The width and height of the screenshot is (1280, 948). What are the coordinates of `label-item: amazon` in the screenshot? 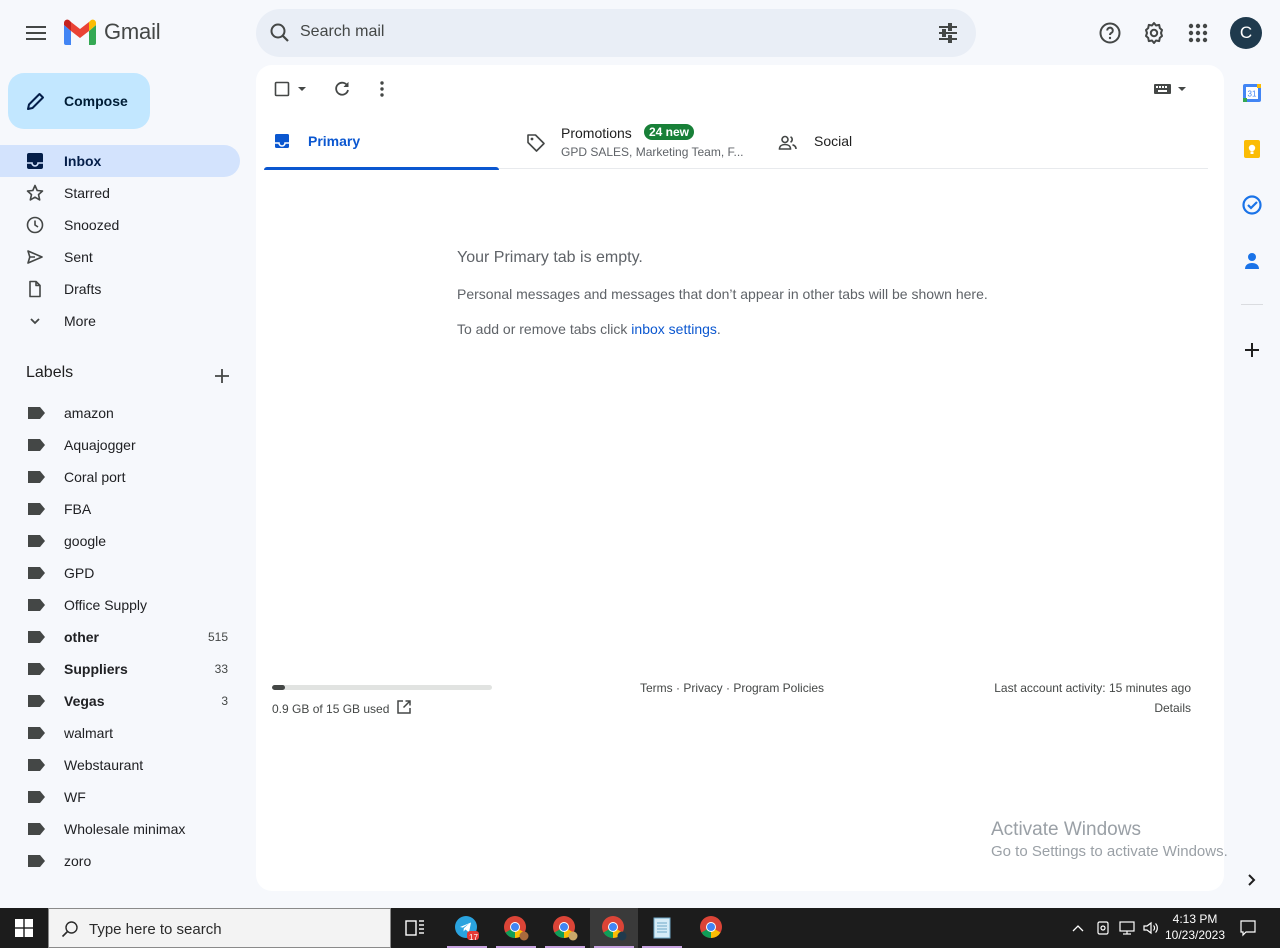 It's located at (120, 413).